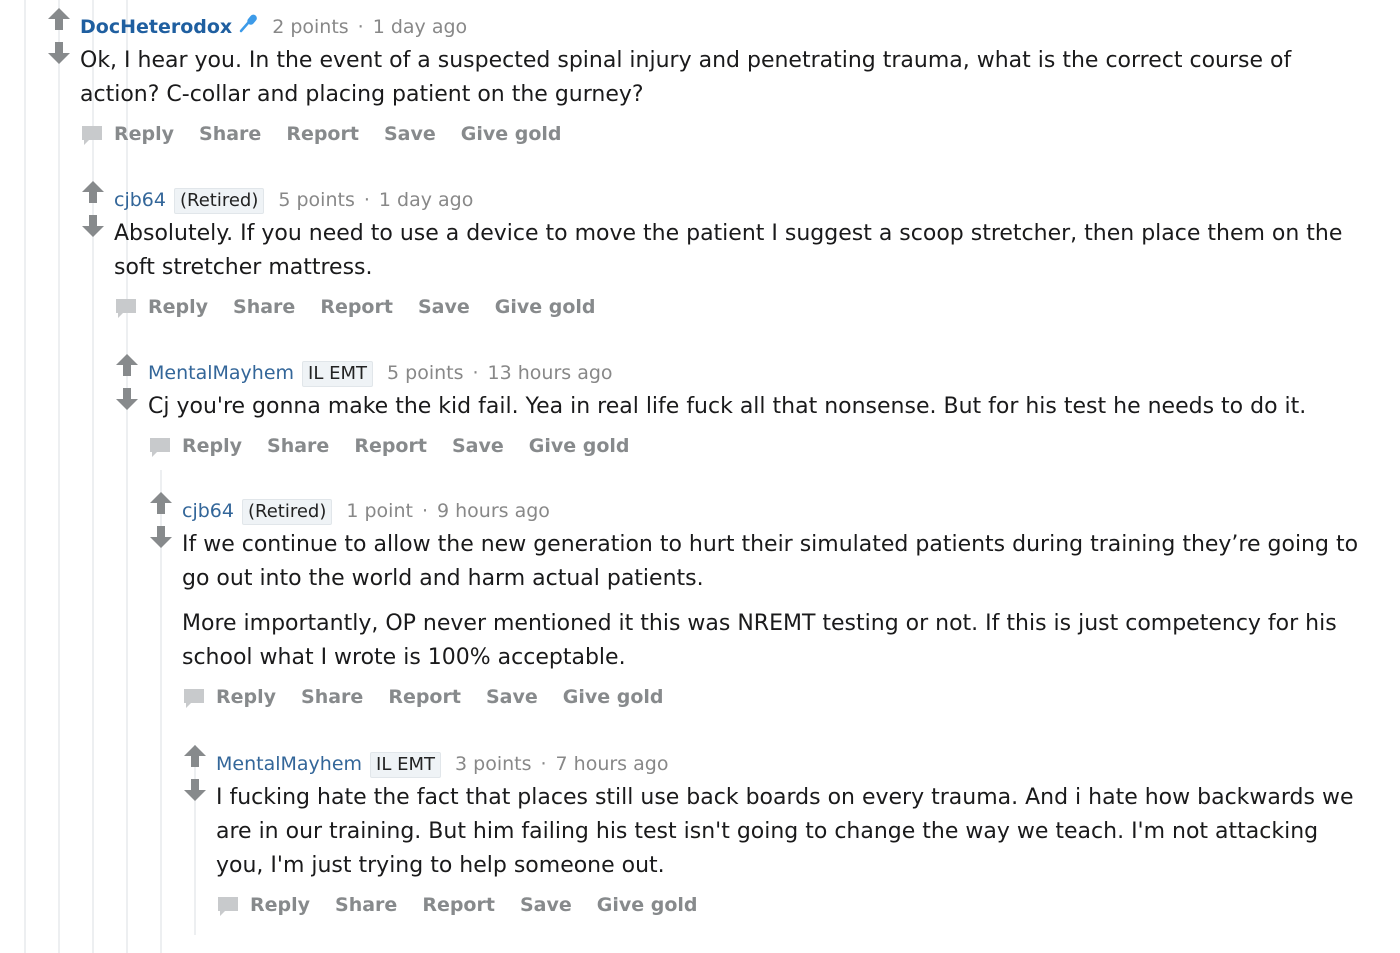  Describe the element at coordinates (156, 27) in the screenshot. I see `author-link: DocHeterodox` at that location.